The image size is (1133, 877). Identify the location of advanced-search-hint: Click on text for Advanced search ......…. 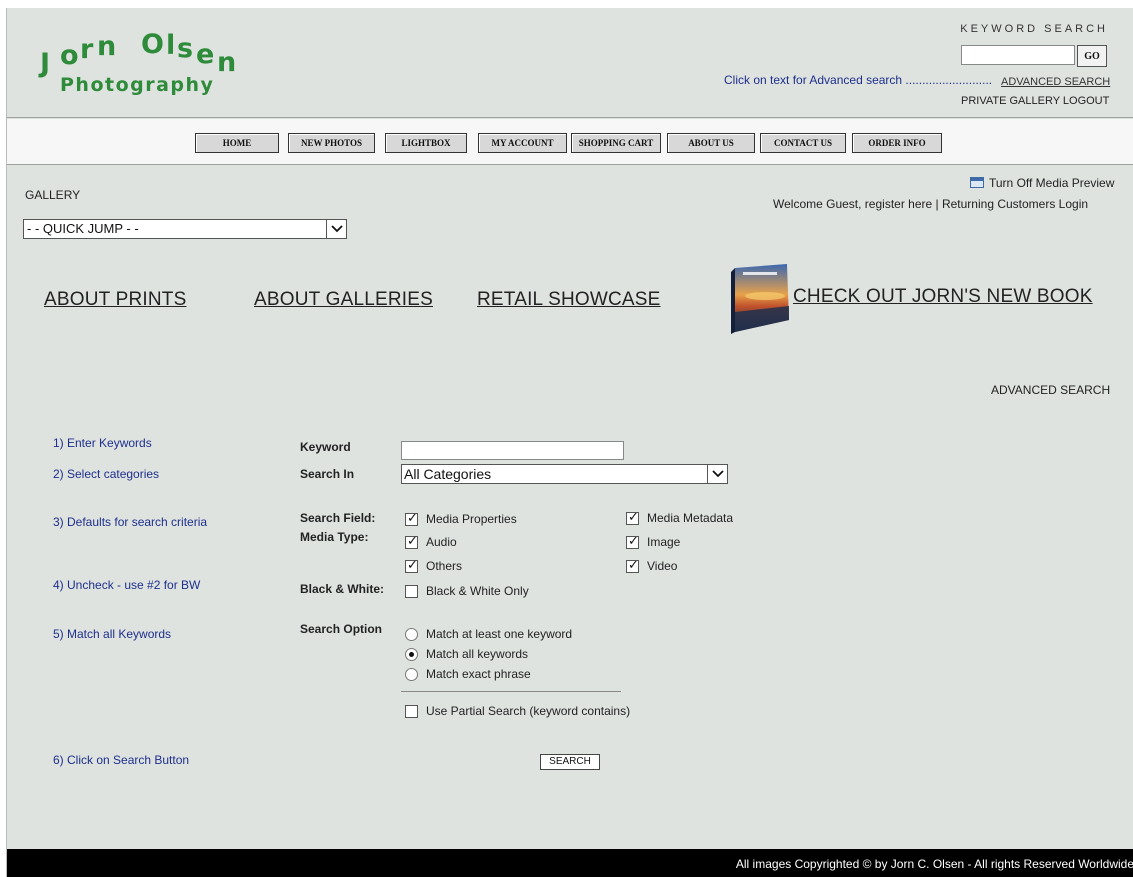
(858, 80).